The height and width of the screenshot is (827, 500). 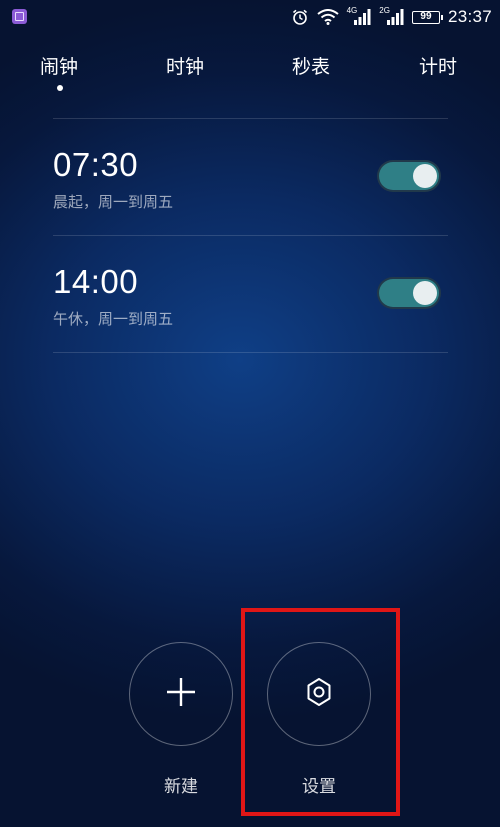 I want to click on plus-icon, so click(x=181, y=694).